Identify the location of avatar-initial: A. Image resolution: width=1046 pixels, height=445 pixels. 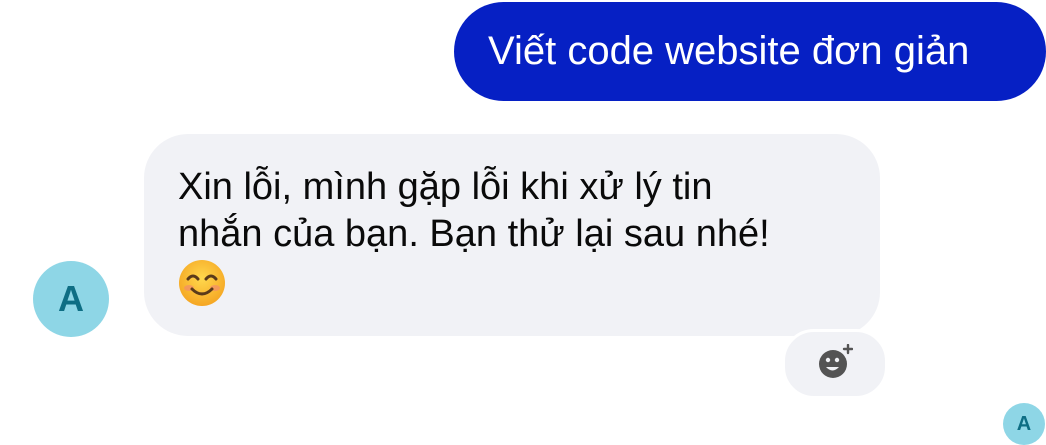
(71, 298).